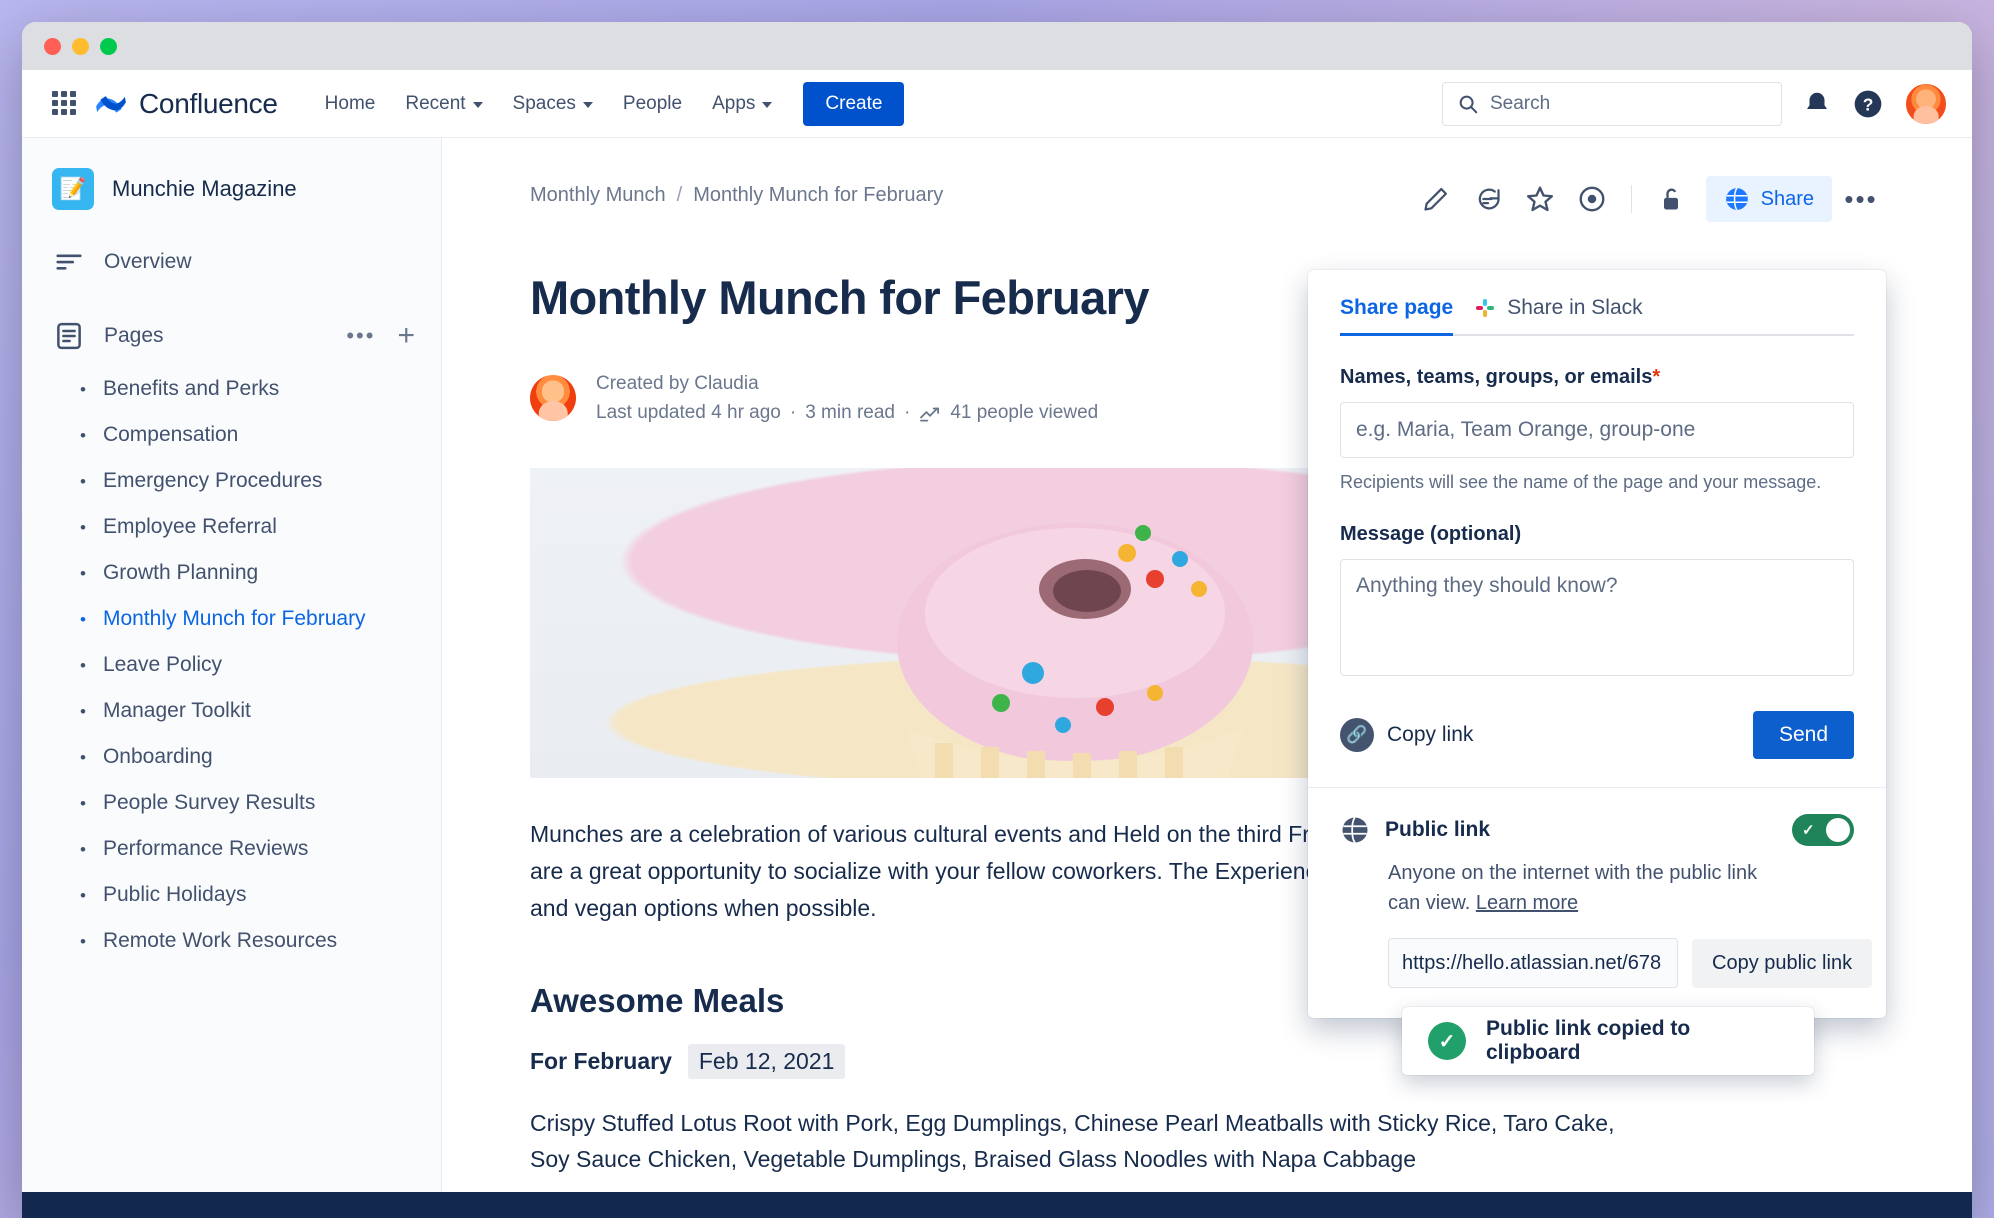 The height and width of the screenshot is (1218, 1994). I want to click on sidebar-page-item: • Public Holidays, so click(231, 895).